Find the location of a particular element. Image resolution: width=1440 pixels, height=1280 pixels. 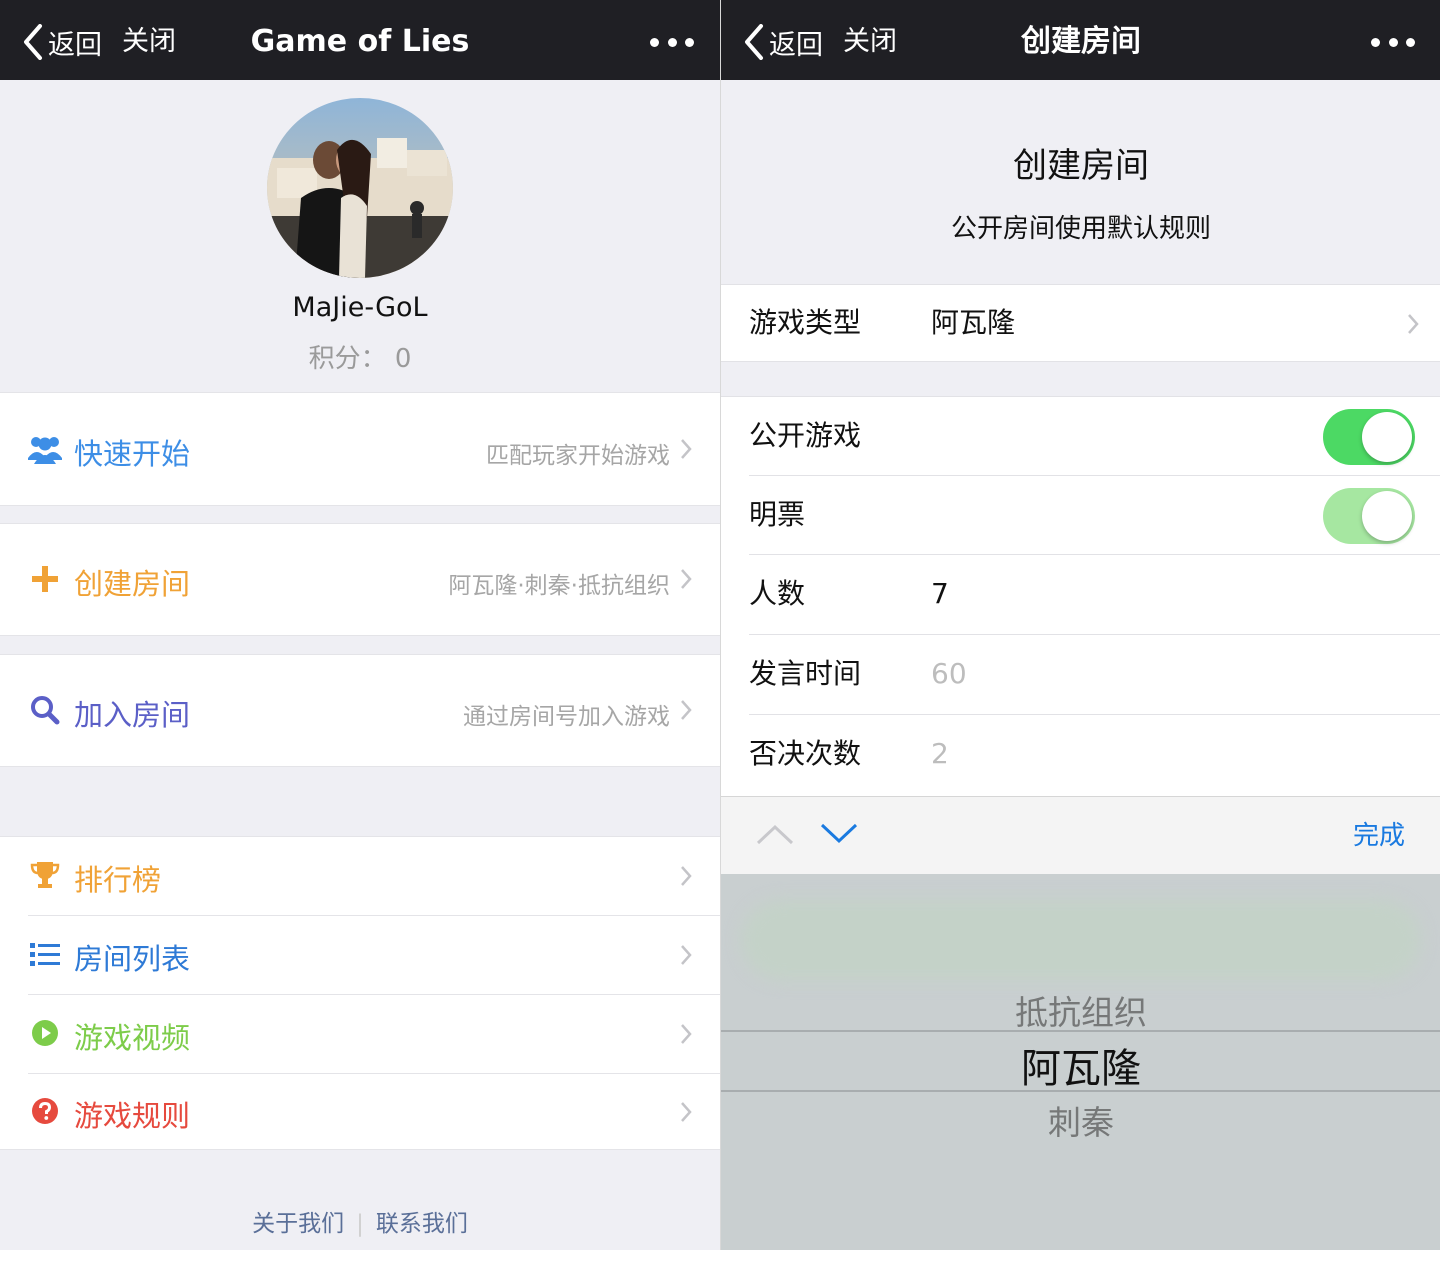

play-icon is located at coordinates (45, 1033).